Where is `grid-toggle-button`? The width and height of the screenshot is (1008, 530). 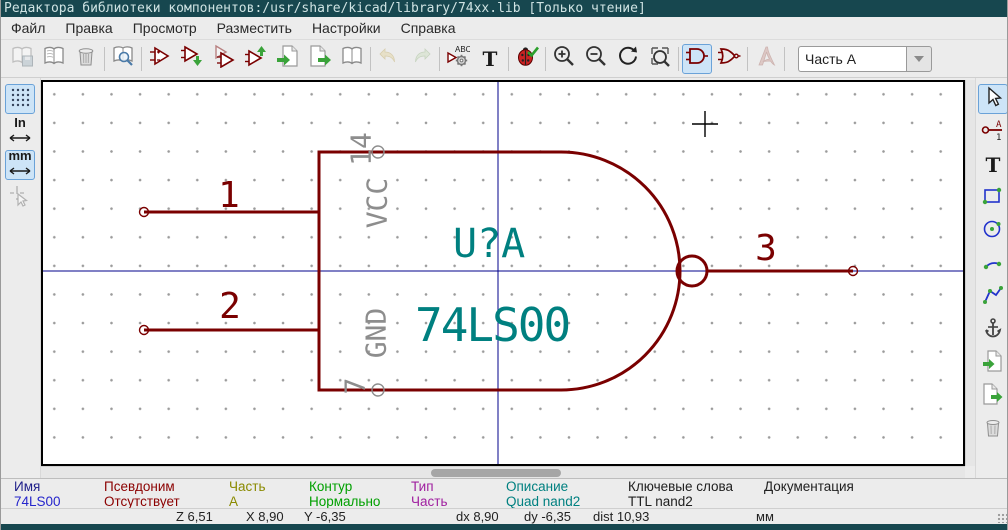 grid-toggle-button is located at coordinates (20, 99).